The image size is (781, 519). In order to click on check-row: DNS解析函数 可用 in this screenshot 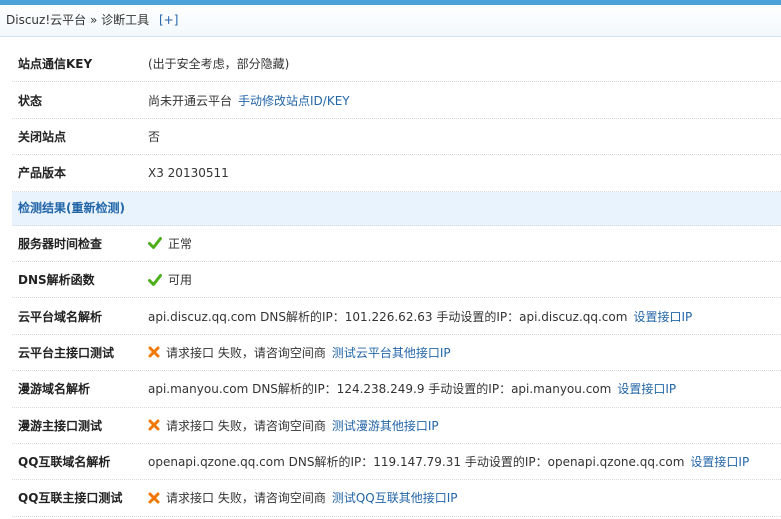, I will do `click(396, 280)`.